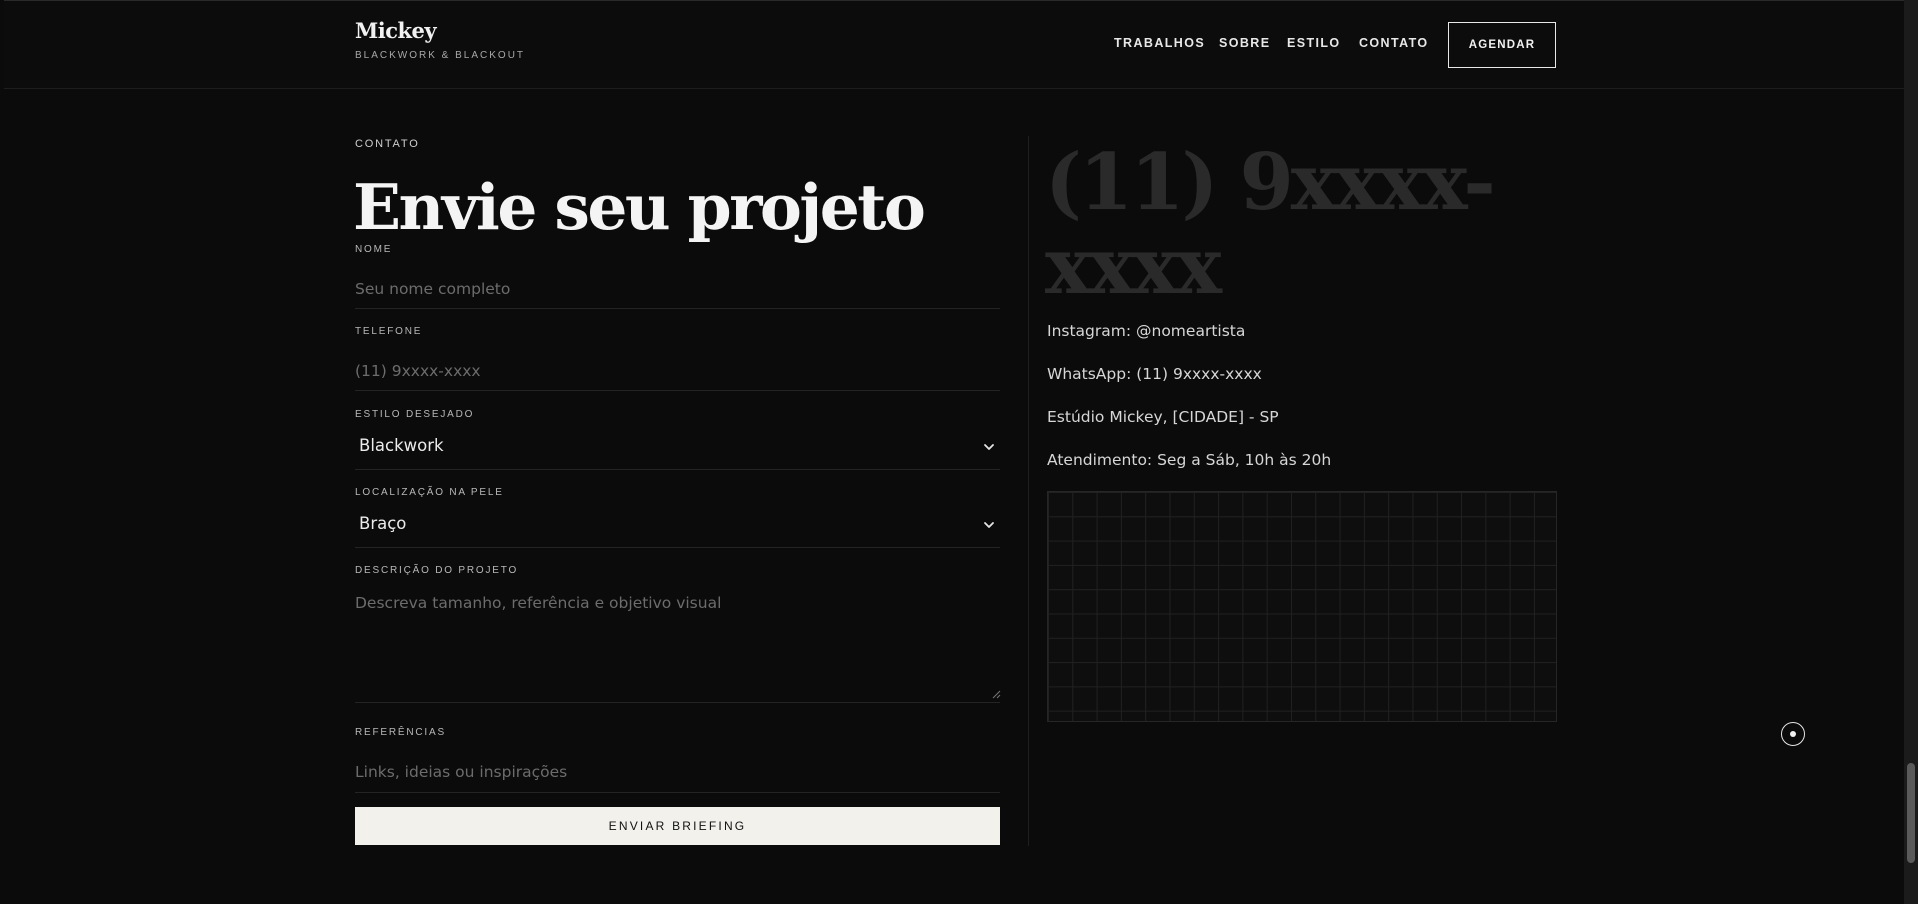 This screenshot has width=1918, height=904. What do you see at coordinates (1270, 224) in the screenshot?
I see `phone-display: (11) 9xxxx-xxxx` at bounding box center [1270, 224].